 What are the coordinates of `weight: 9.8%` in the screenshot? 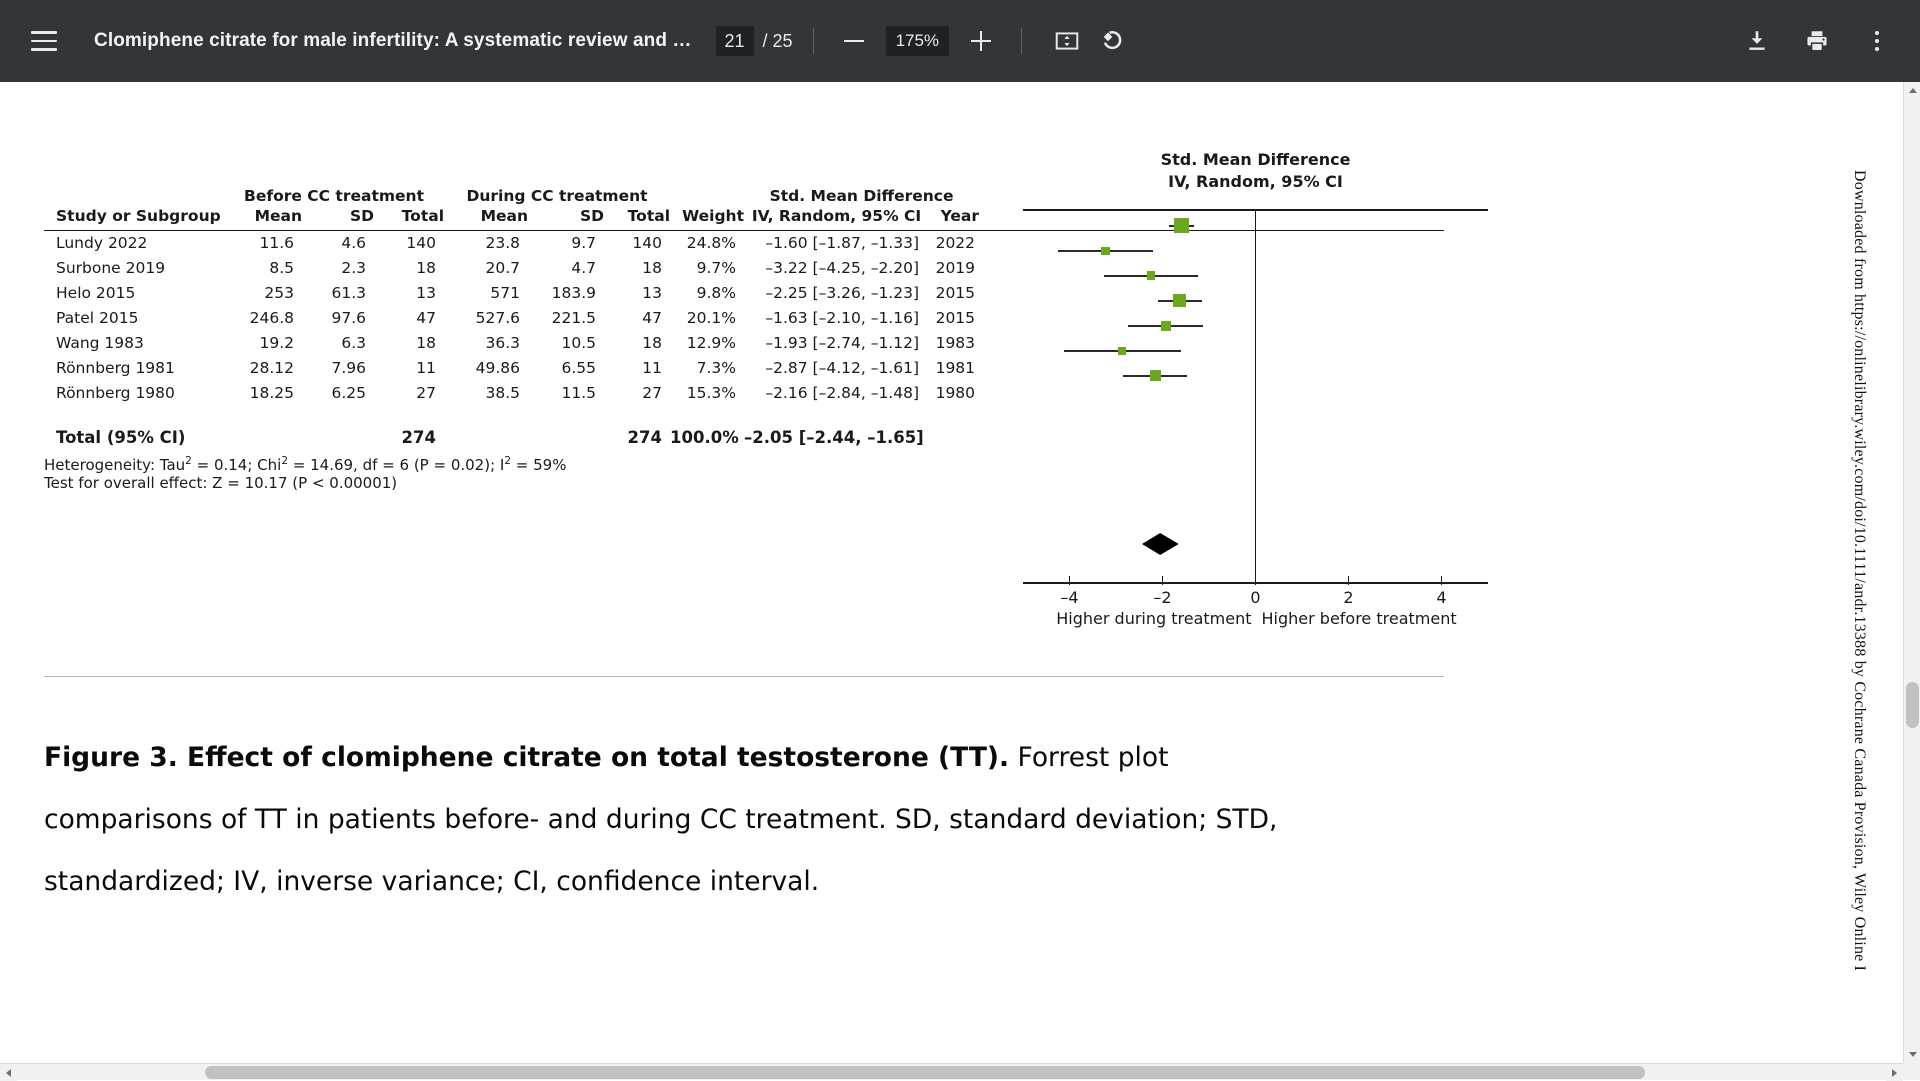 It's located at (707, 292).